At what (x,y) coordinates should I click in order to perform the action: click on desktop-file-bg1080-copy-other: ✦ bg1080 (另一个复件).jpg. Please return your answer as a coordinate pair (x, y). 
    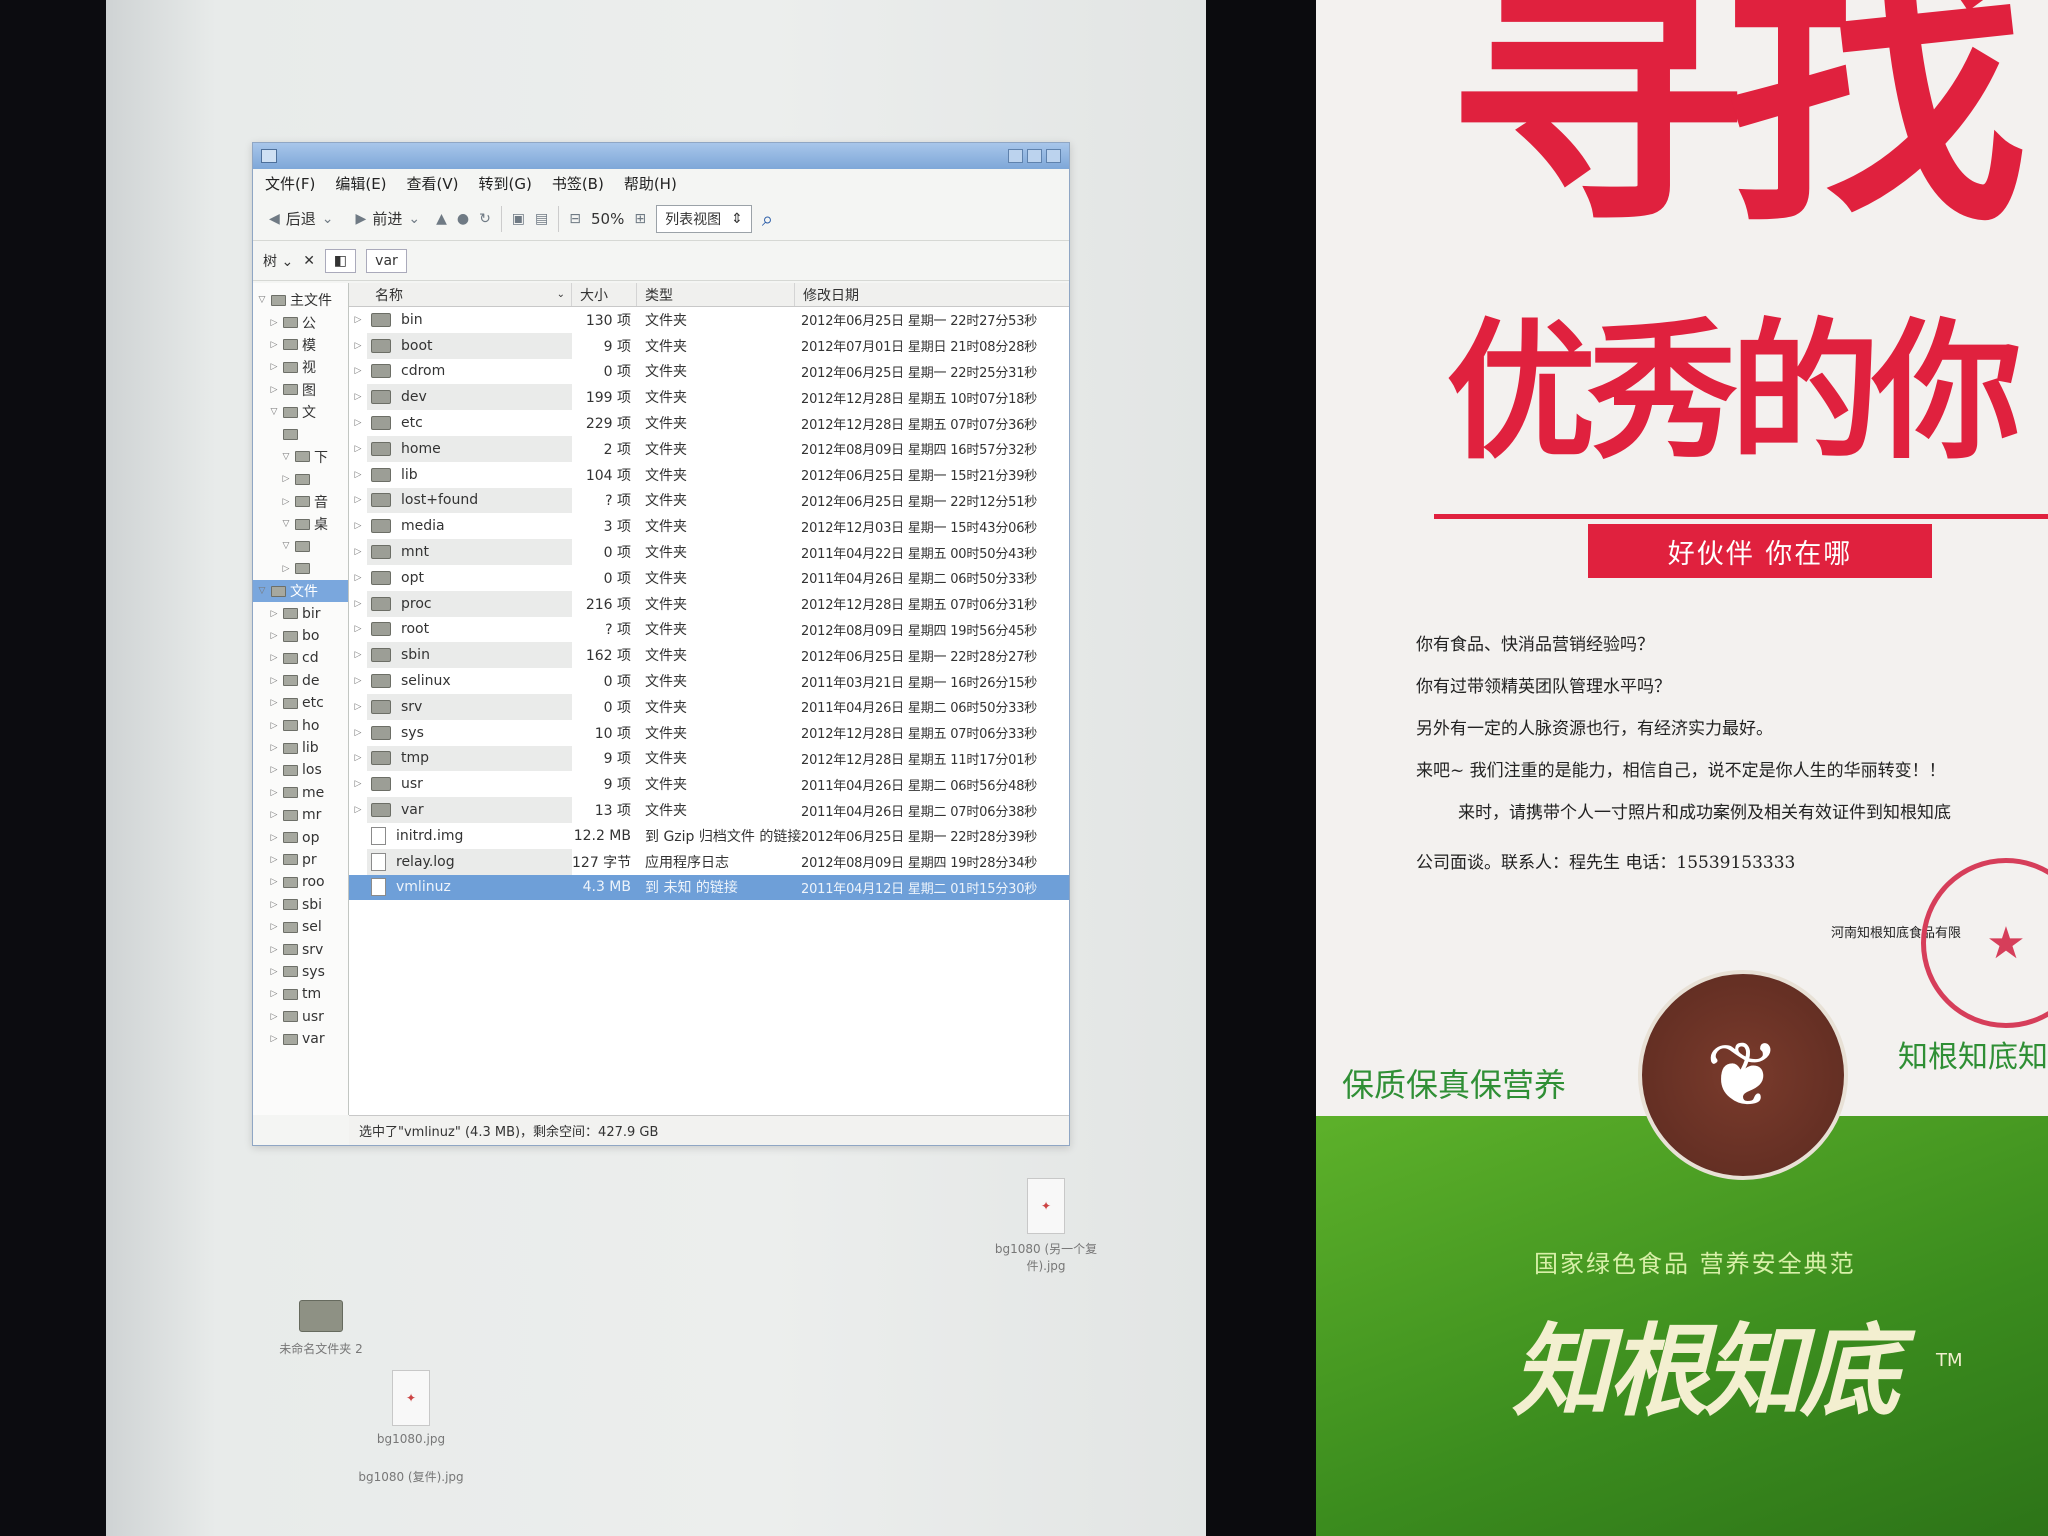
    Looking at the image, I should click on (1046, 1226).